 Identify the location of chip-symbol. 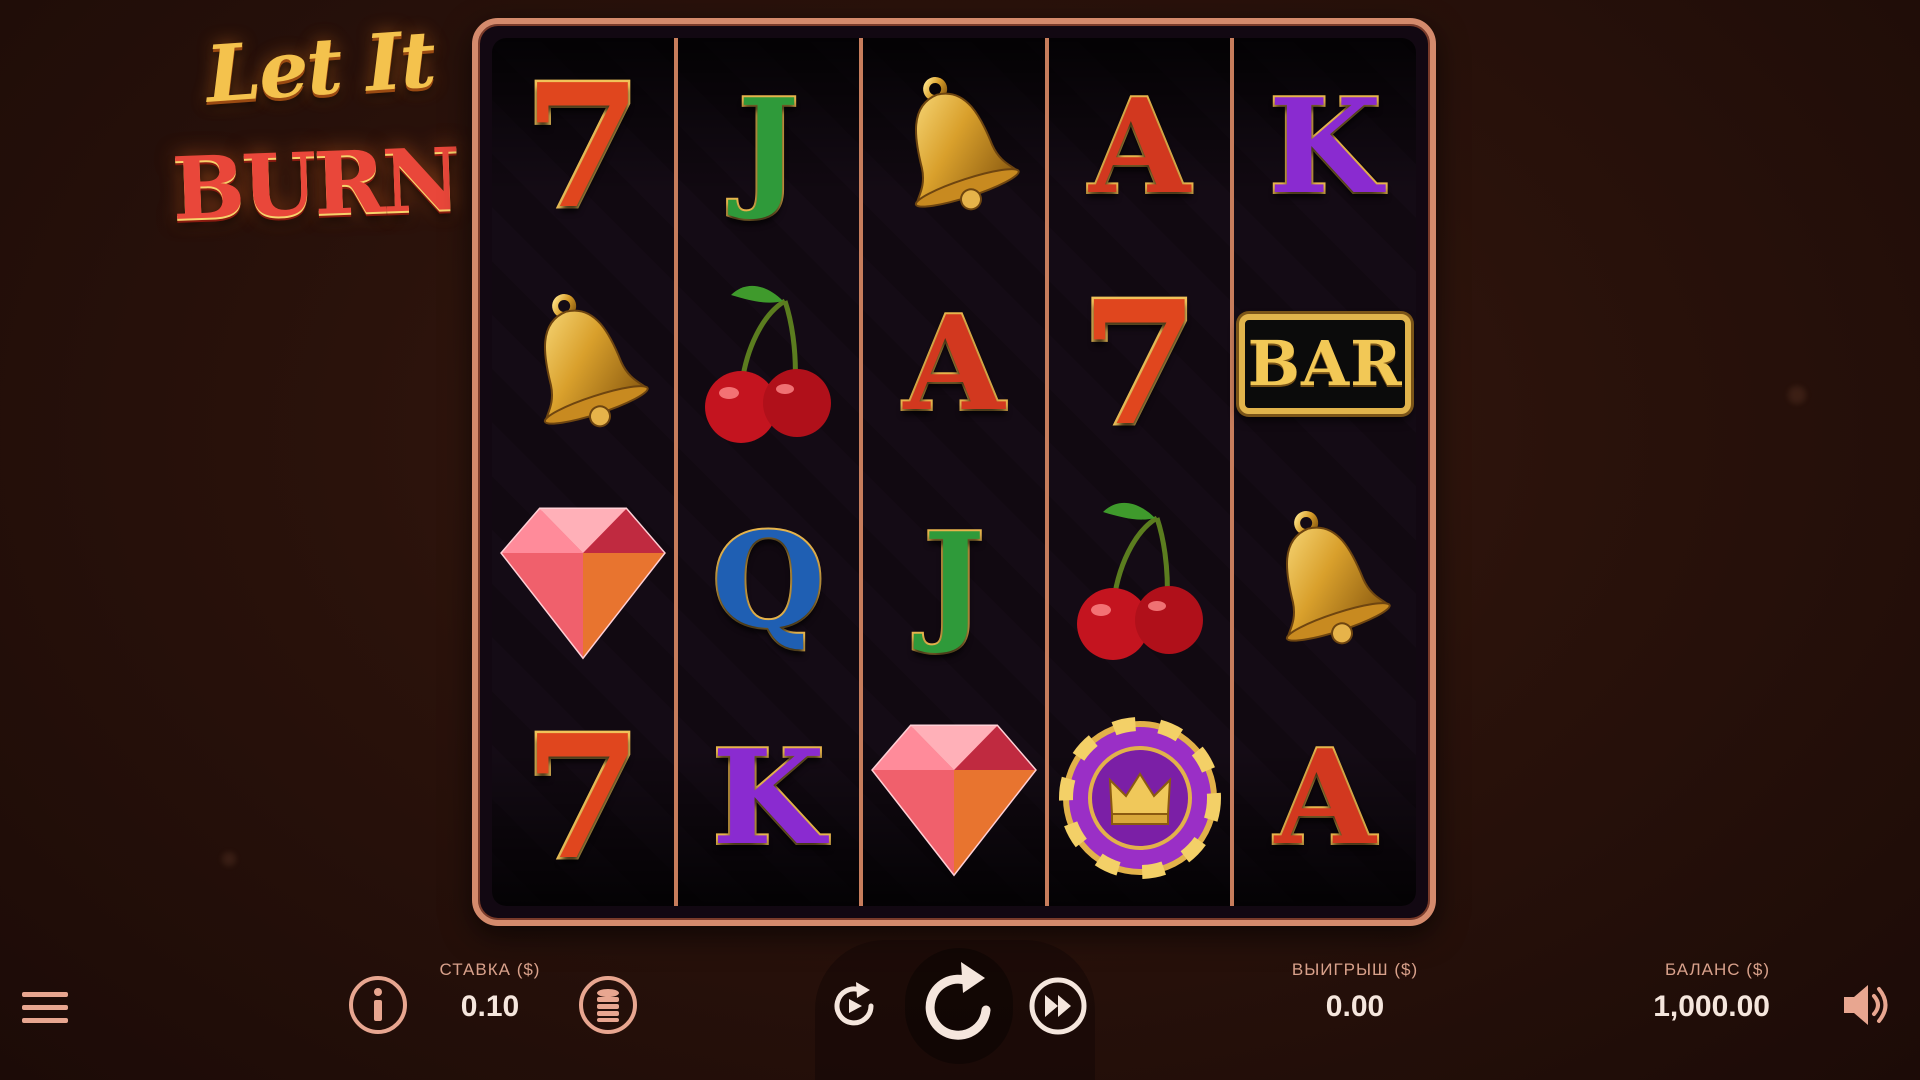
(1139, 797).